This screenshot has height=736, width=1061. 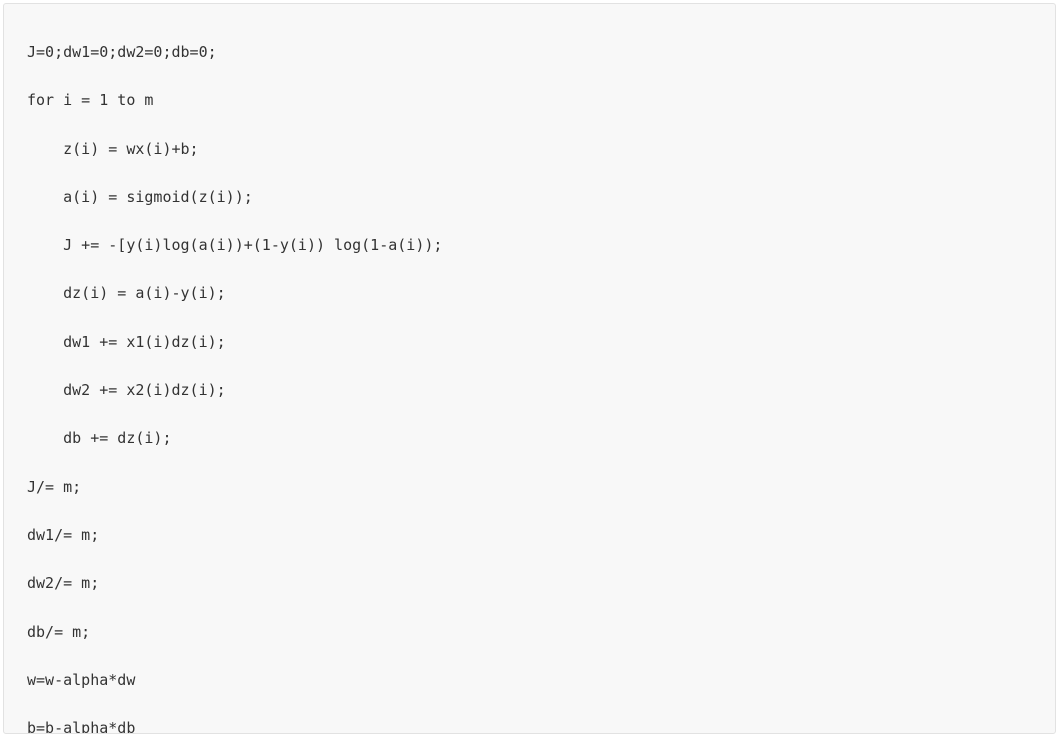 What do you see at coordinates (140, 196) in the screenshot?
I see `code-line-a: a(i) = sigmoid(z(i));` at bounding box center [140, 196].